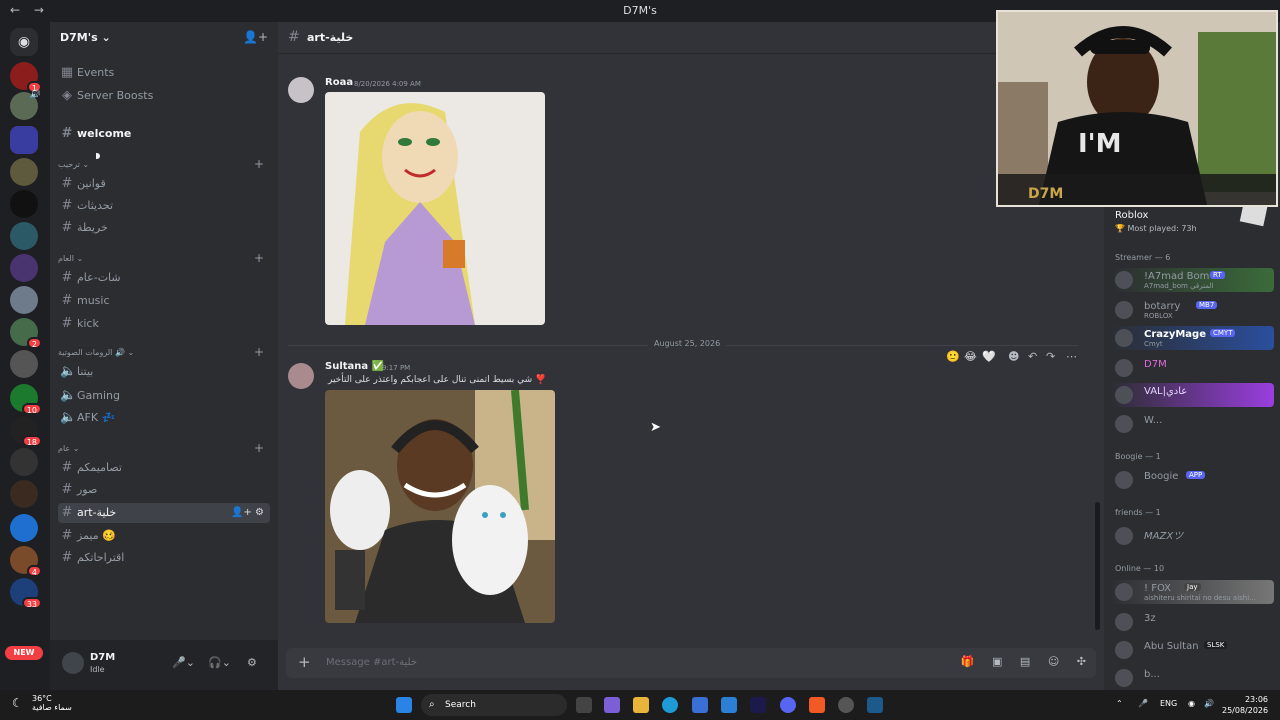 The width and height of the screenshot is (1280, 720). Describe the element at coordinates (339, 82) in the screenshot. I see `message-author: Roaa` at that location.